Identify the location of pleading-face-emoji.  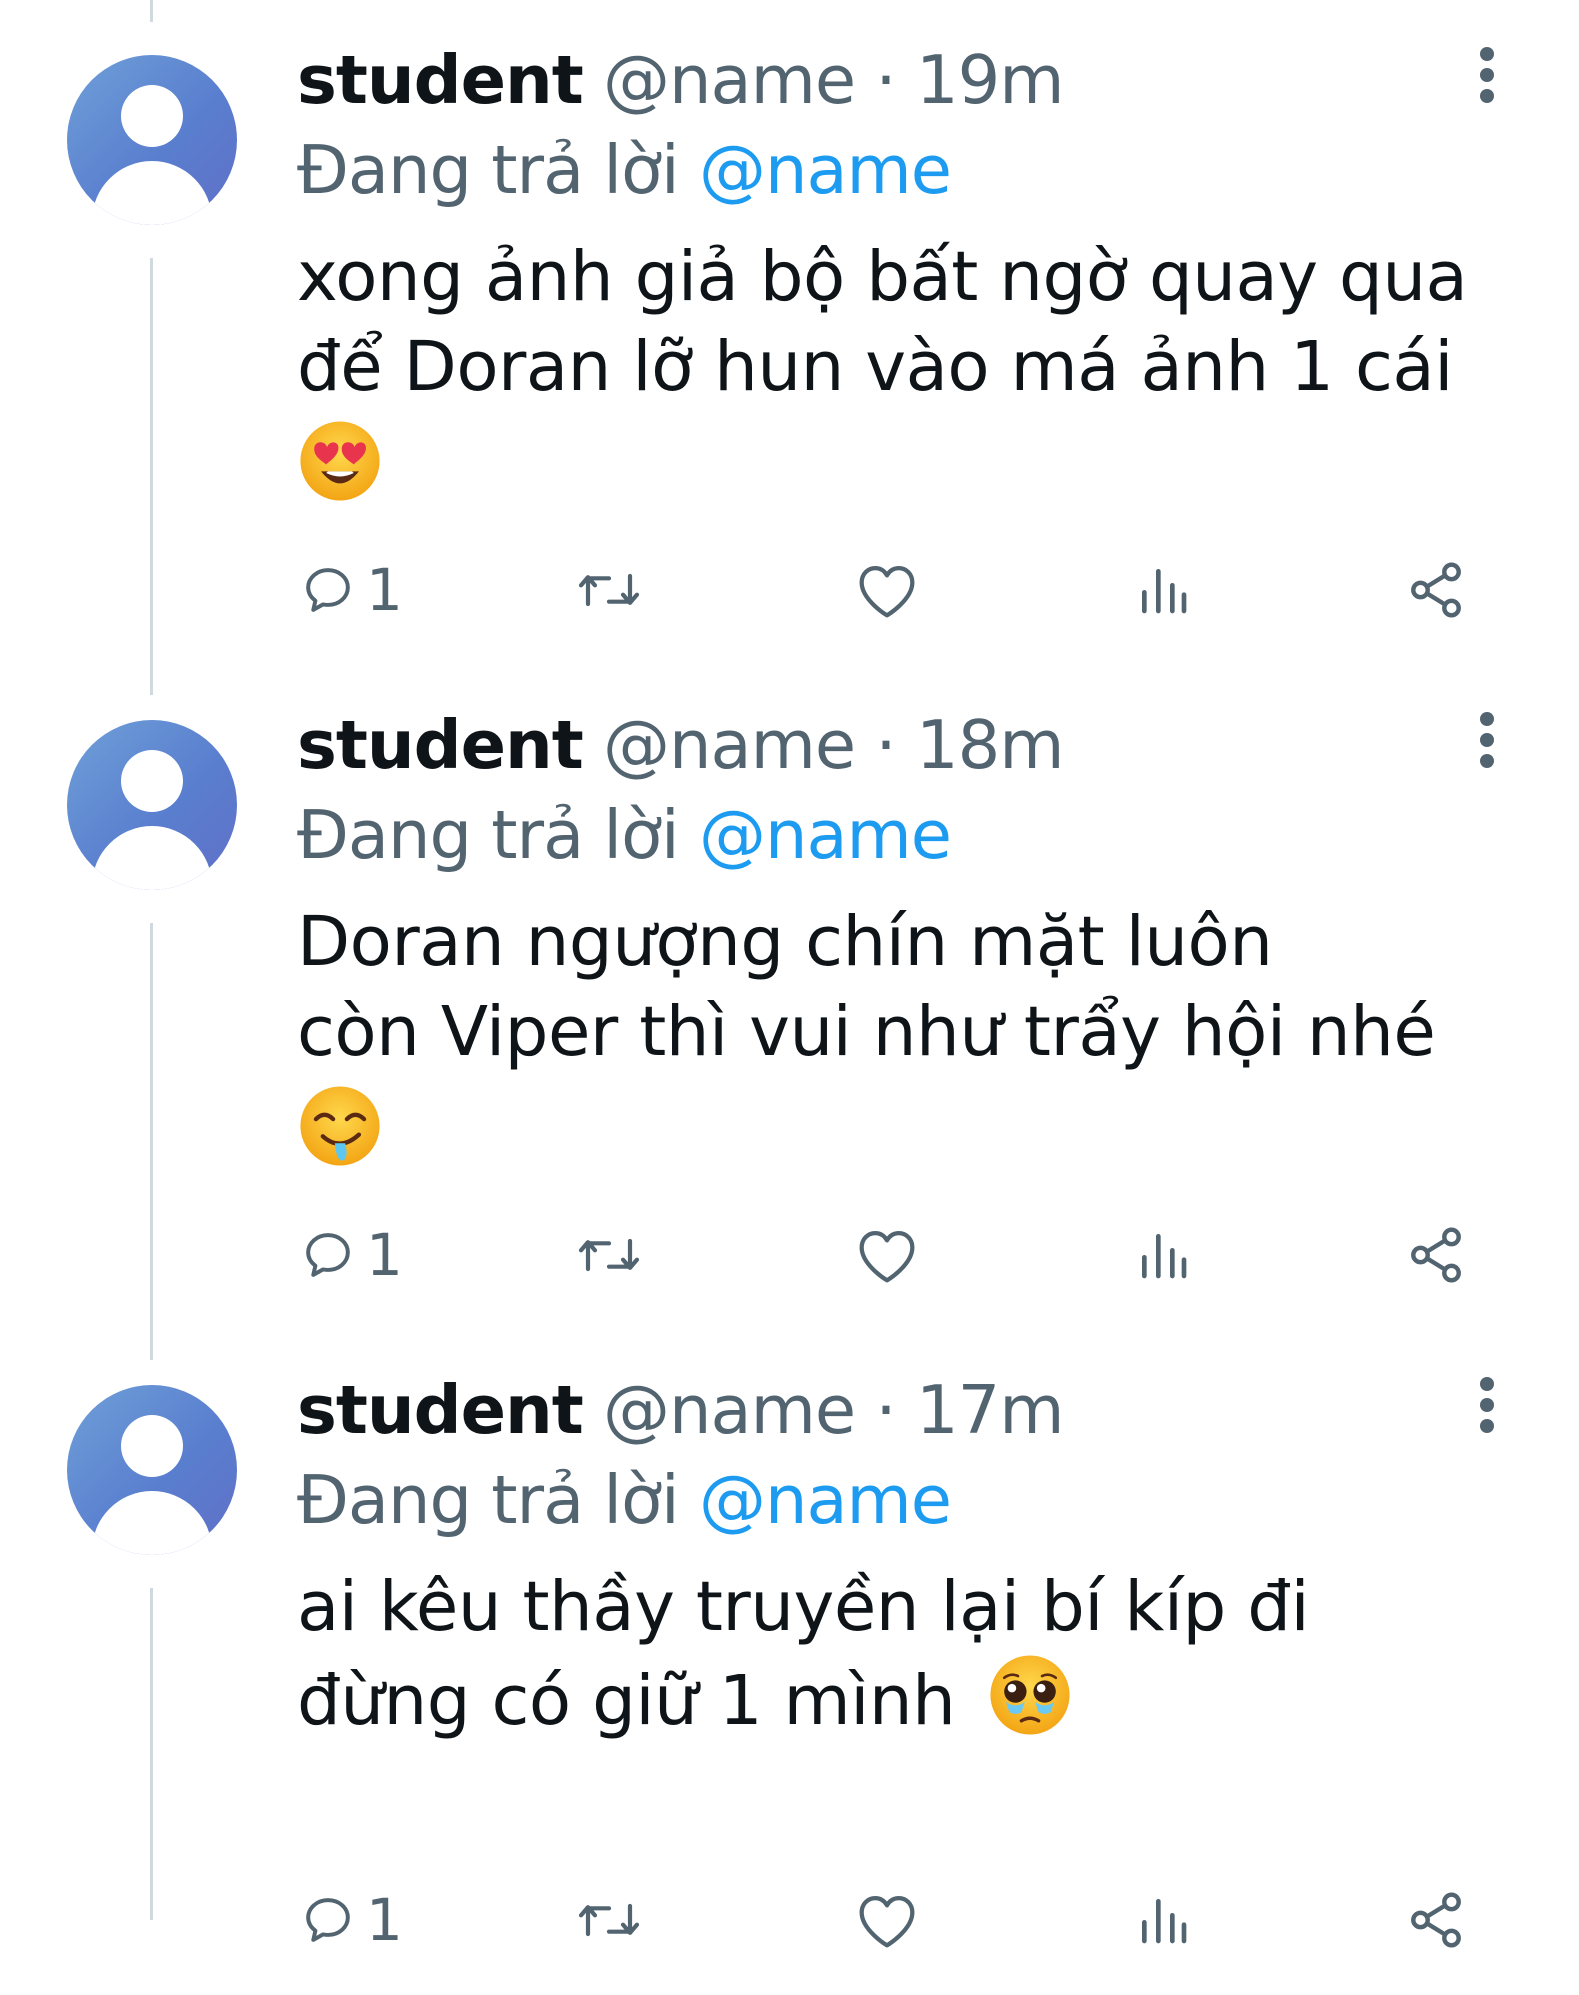
(1030, 1695).